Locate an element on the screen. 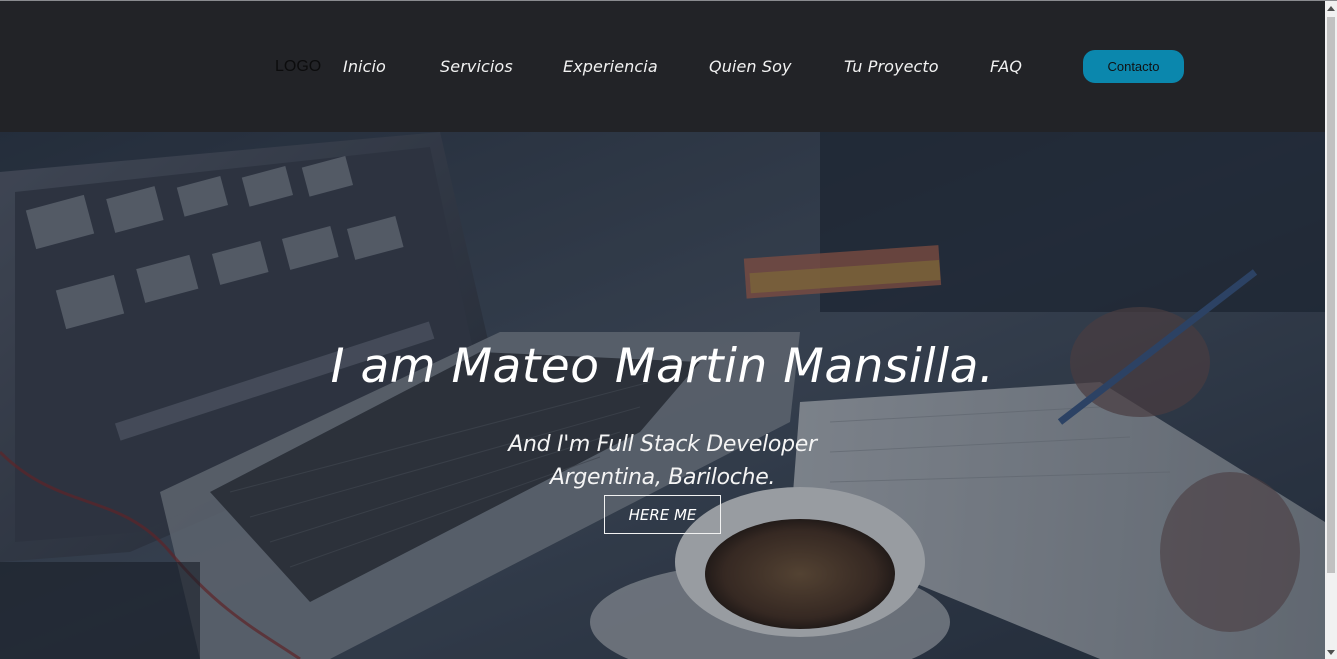 The height and width of the screenshot is (659, 1337). here-me-button: HERE ME is located at coordinates (662, 514).